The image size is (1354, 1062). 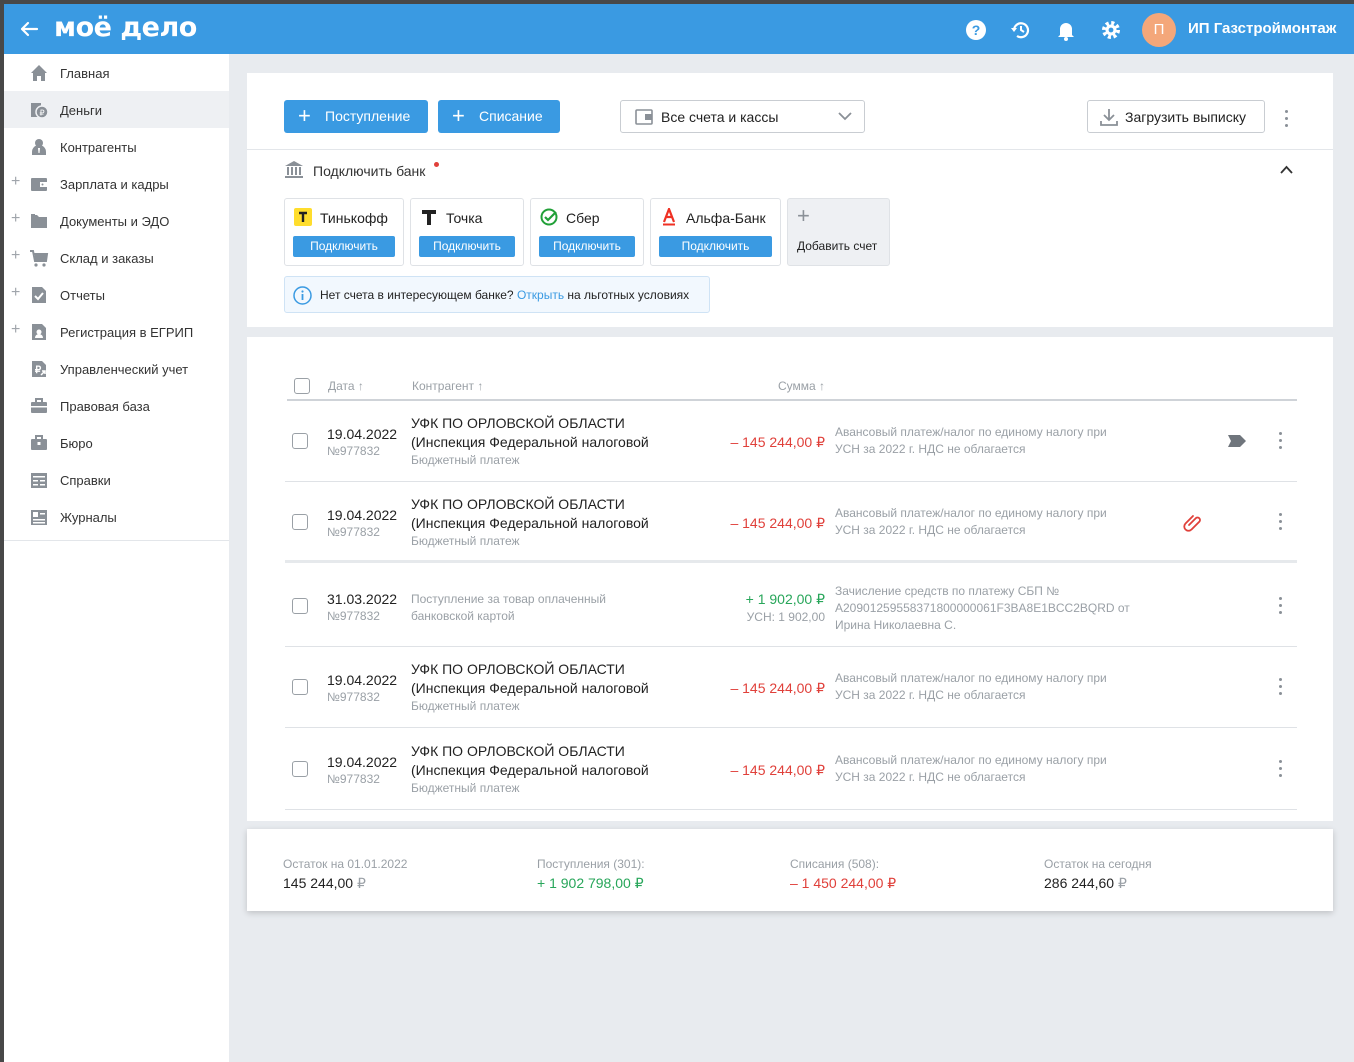 What do you see at coordinates (39, 332) in the screenshot?
I see `registration-icon` at bounding box center [39, 332].